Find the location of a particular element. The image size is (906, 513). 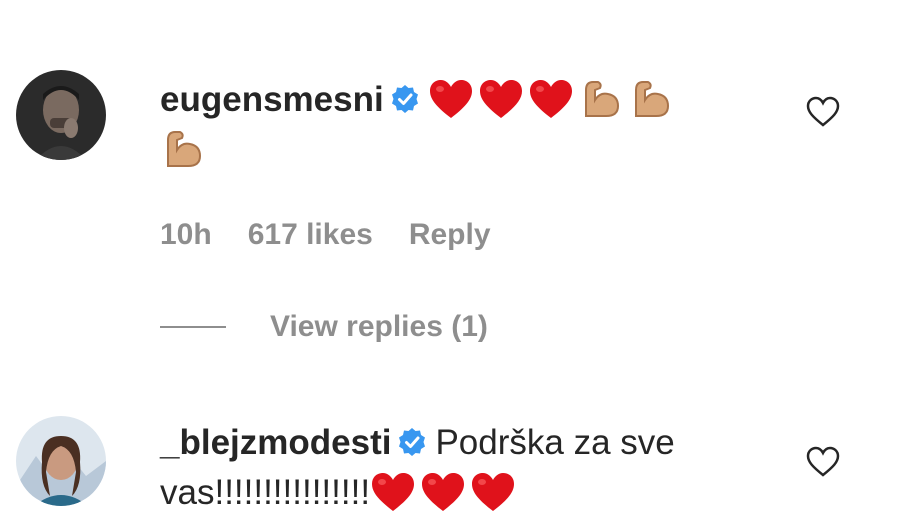

view-replies-divider is located at coordinates (193, 327).